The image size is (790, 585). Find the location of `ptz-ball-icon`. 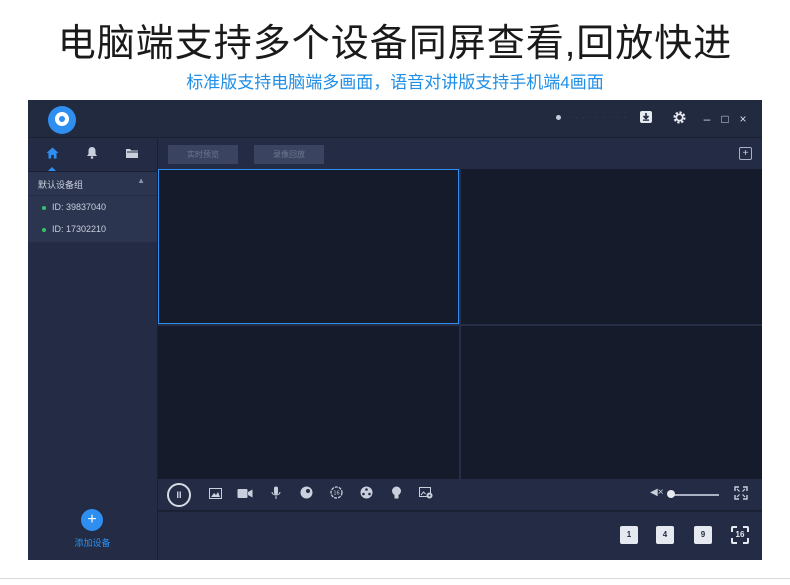

ptz-ball-icon is located at coordinates (306, 495).